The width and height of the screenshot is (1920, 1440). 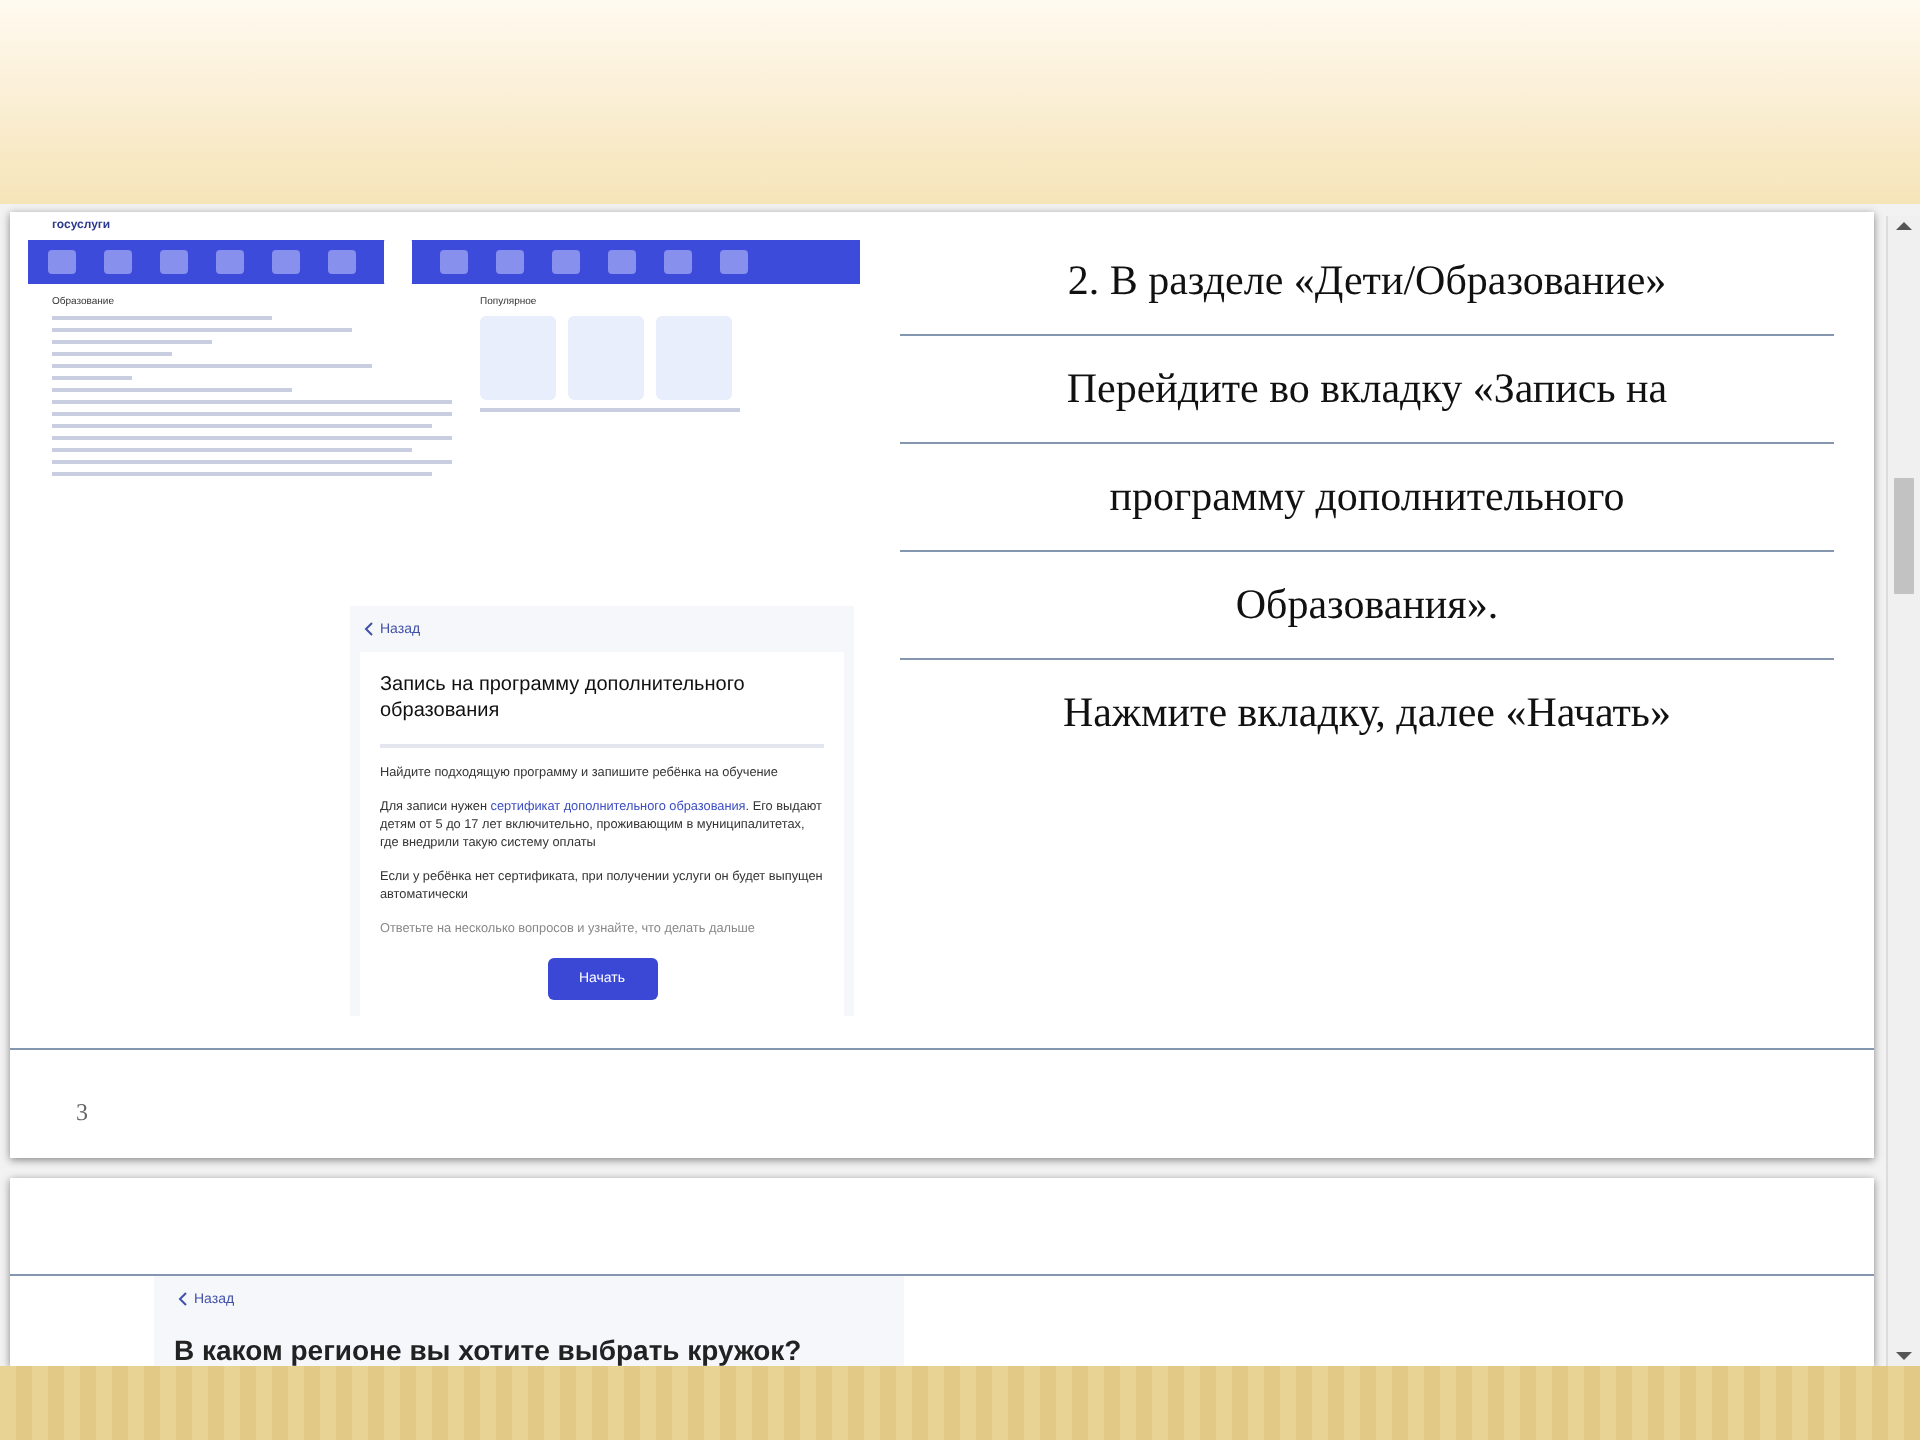 What do you see at coordinates (1904, 536) in the screenshot?
I see `scroll-thumb` at bounding box center [1904, 536].